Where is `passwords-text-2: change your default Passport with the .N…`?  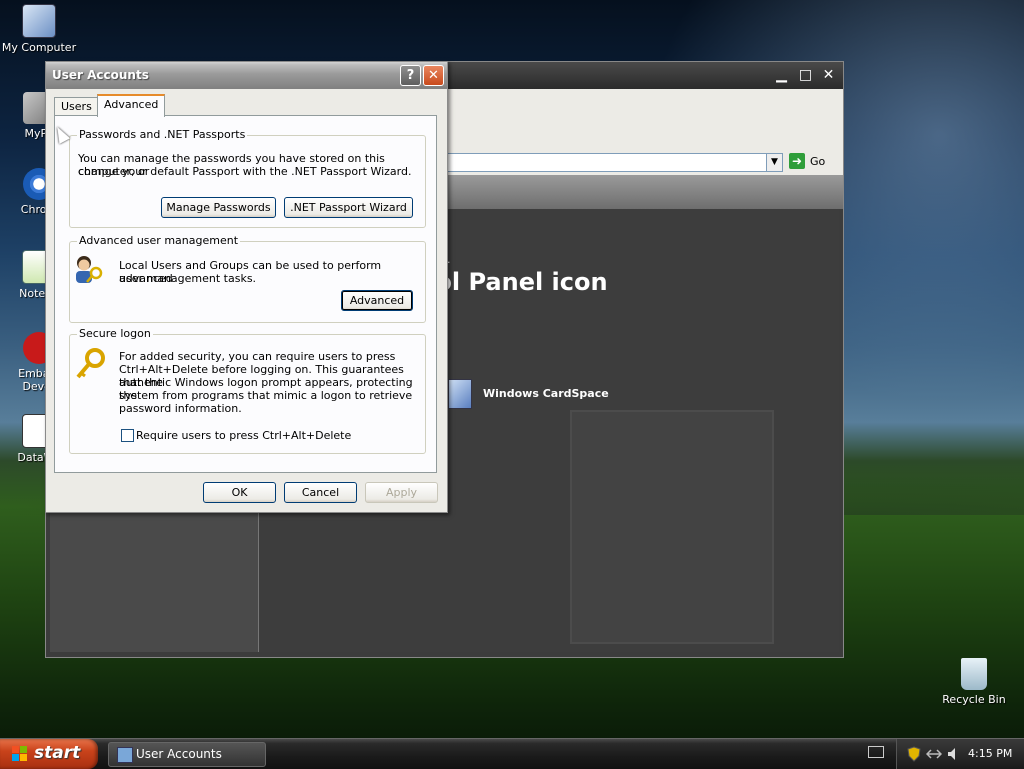 passwords-text-2: change your default Passport with the .N… is located at coordinates (245, 171).